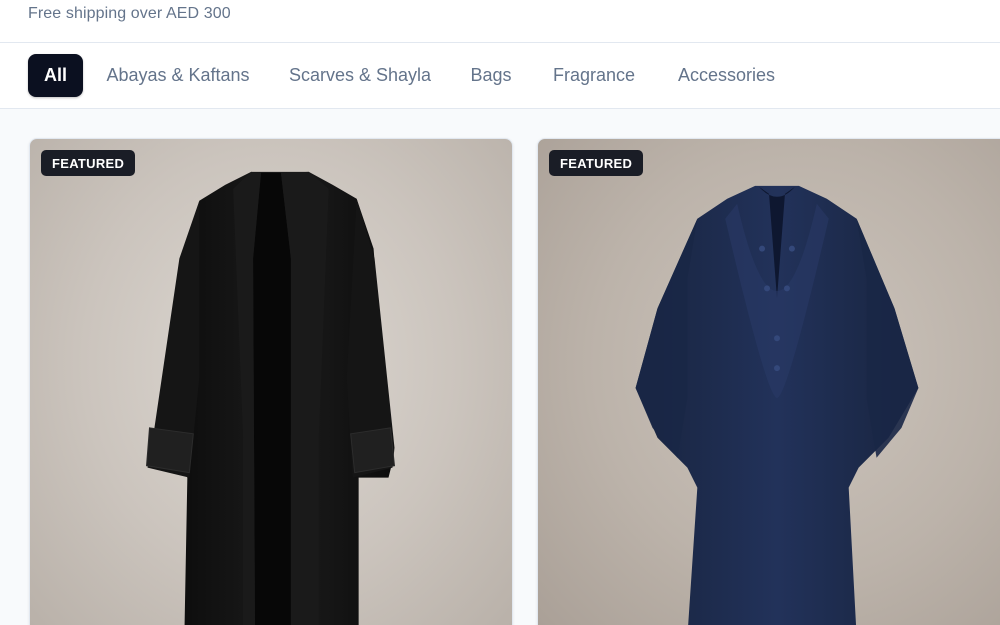 This screenshot has width=1000, height=625. What do you see at coordinates (129, 13) in the screenshot?
I see `shipping-notice: Free shipping over AED 300` at bounding box center [129, 13].